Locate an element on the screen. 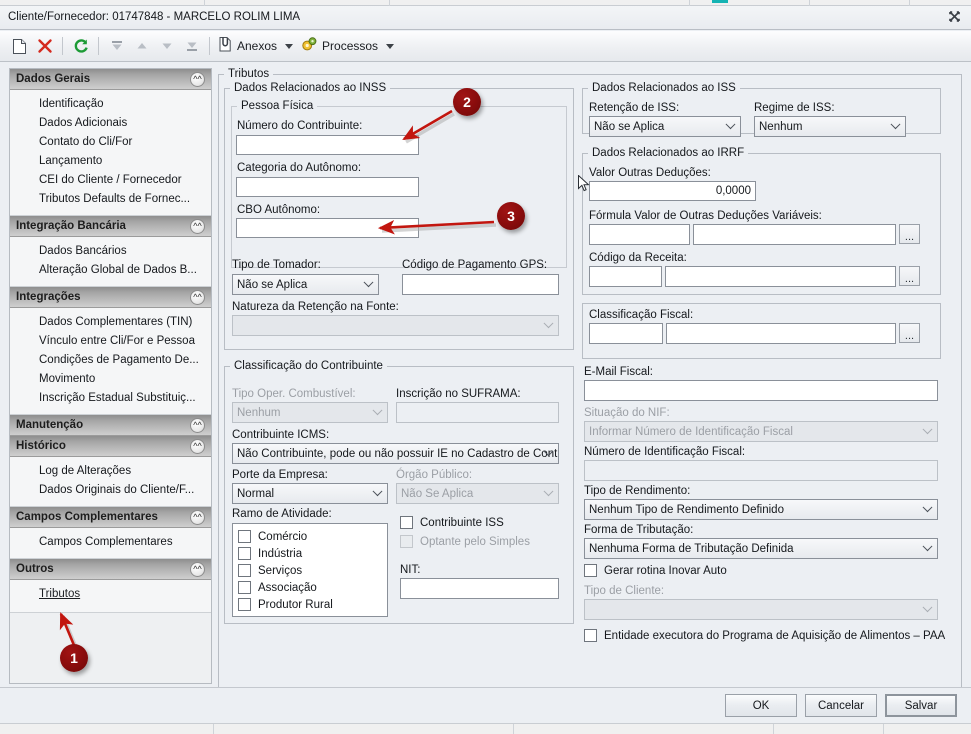 The width and height of the screenshot is (971, 734). sidebar-item-lancamento: Lançamento is located at coordinates (110, 161).